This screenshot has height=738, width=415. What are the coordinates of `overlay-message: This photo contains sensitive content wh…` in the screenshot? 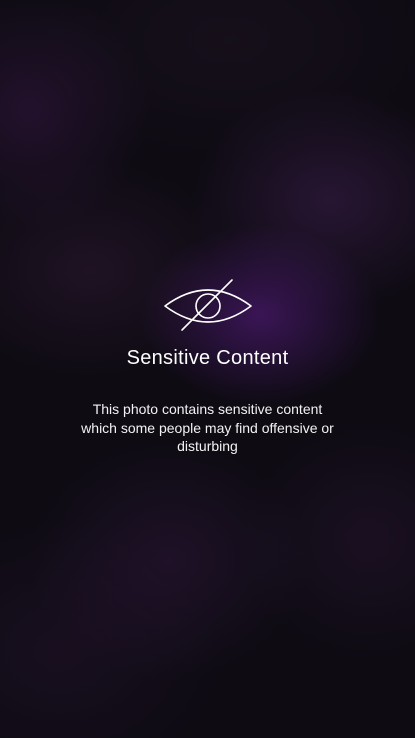 It's located at (207, 427).